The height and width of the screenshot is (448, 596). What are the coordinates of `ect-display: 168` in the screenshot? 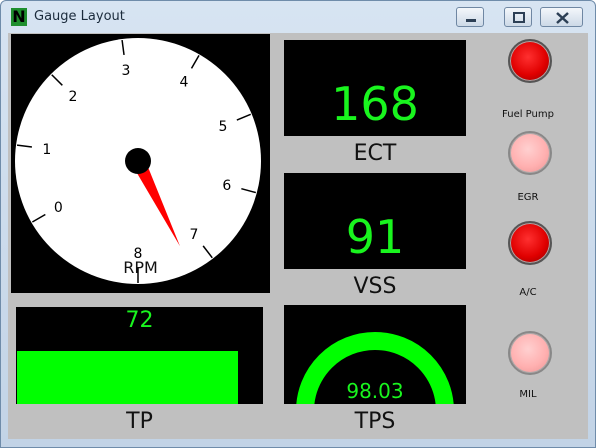 It's located at (375, 88).